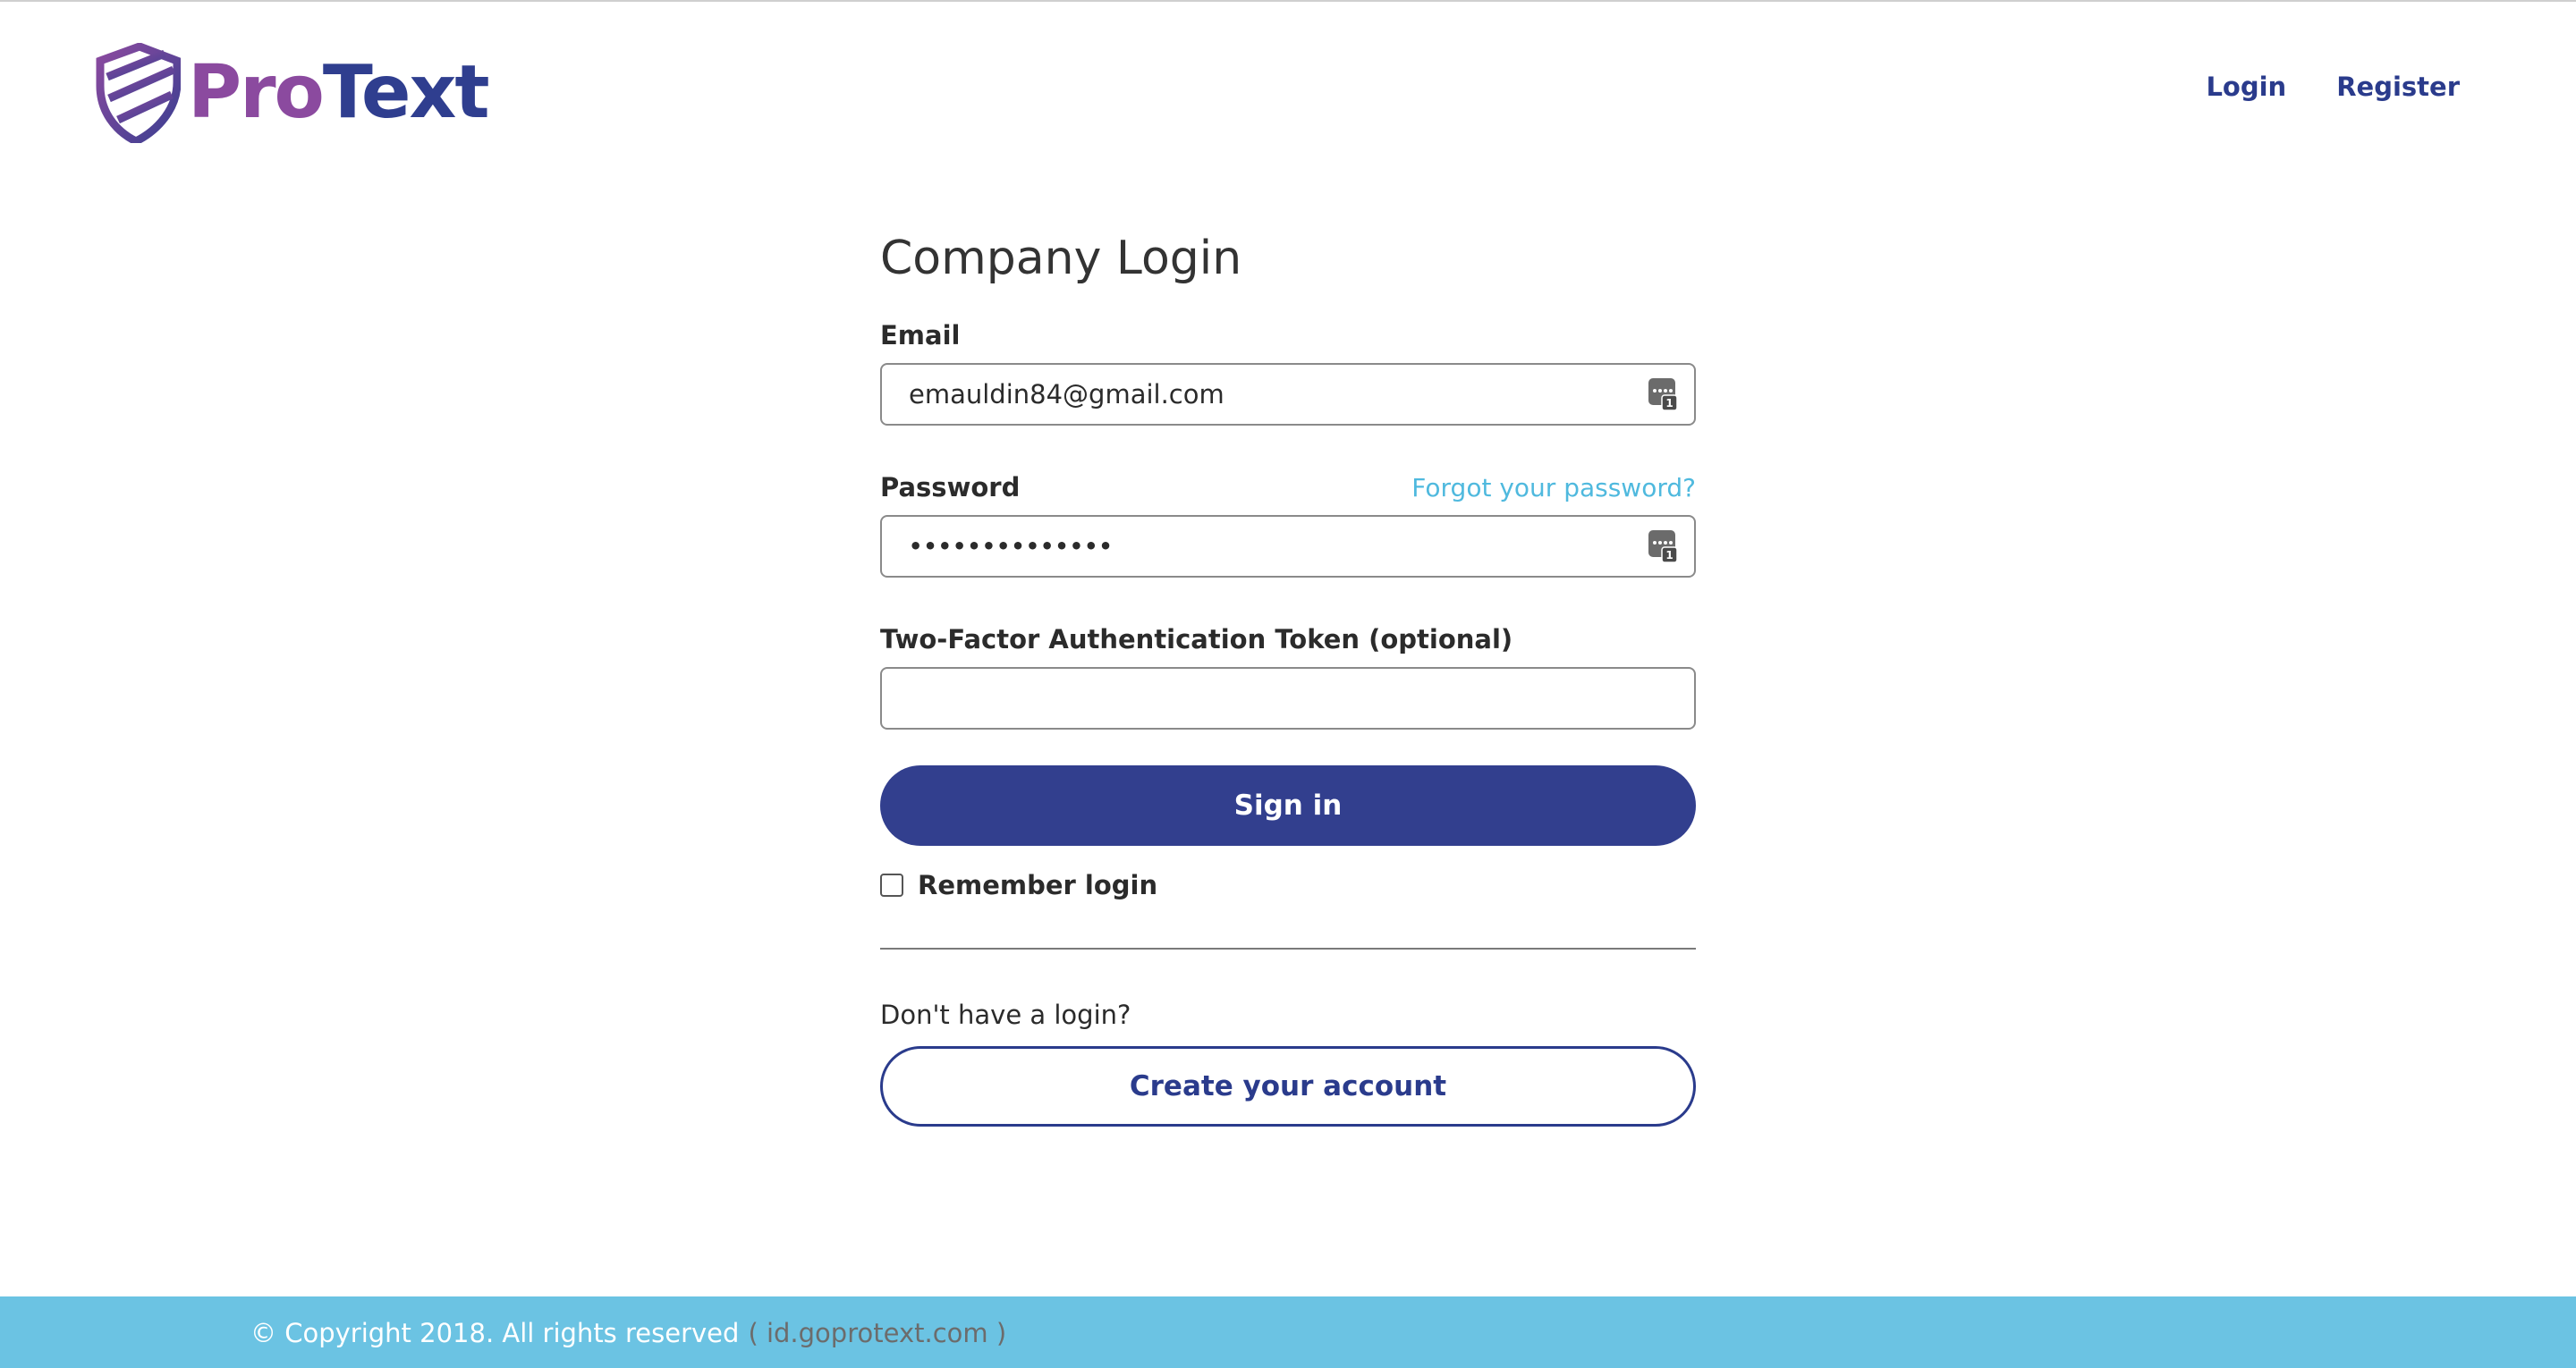  I want to click on email-field: emauldin84@gmail.com 1, so click(1288, 395).